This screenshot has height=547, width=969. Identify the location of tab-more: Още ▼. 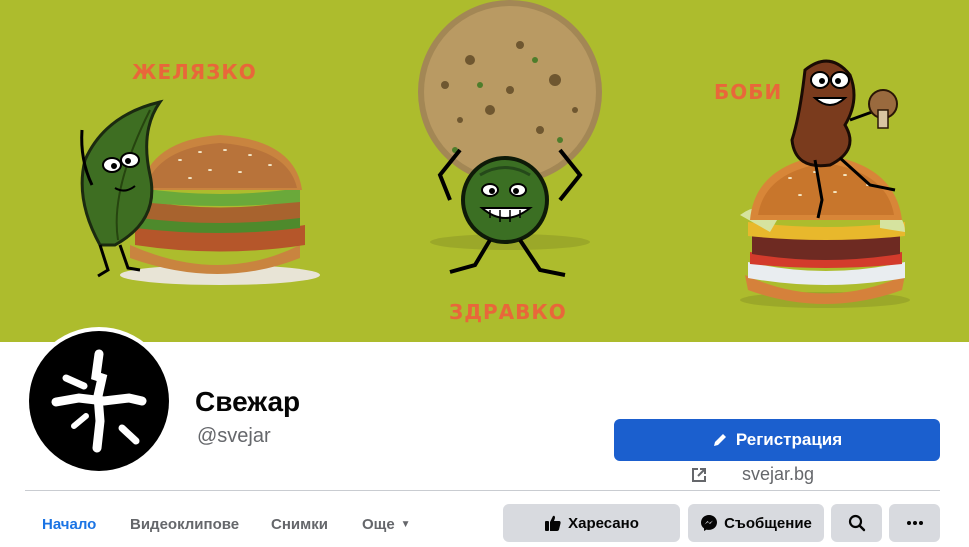
(386, 524).